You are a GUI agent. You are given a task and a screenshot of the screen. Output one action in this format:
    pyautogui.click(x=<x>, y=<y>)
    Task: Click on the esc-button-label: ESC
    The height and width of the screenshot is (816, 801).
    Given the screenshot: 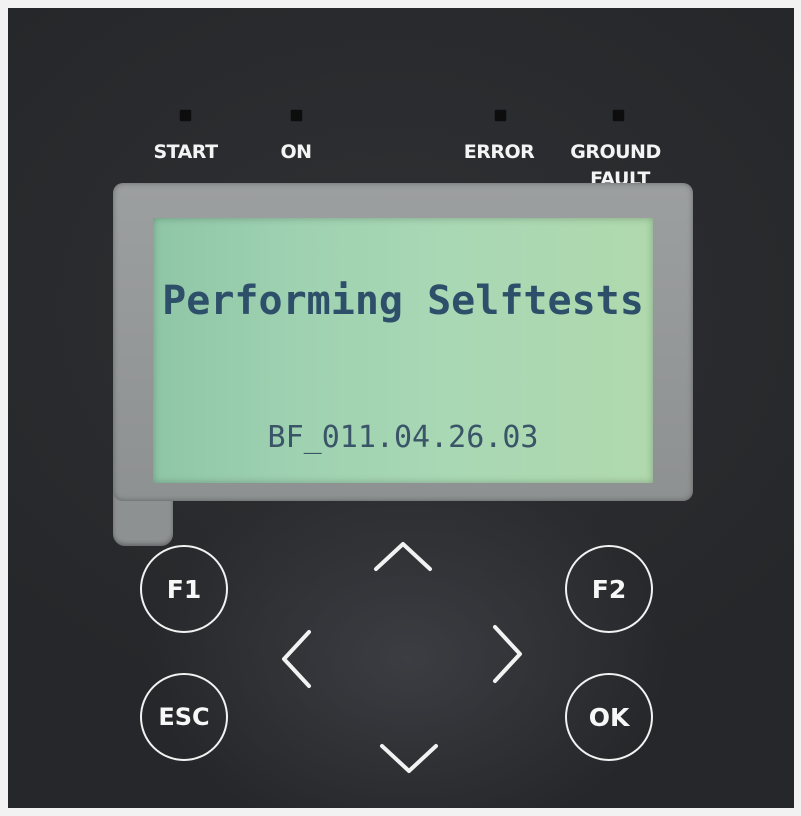 What is the action you would take?
    pyautogui.click(x=184, y=717)
    